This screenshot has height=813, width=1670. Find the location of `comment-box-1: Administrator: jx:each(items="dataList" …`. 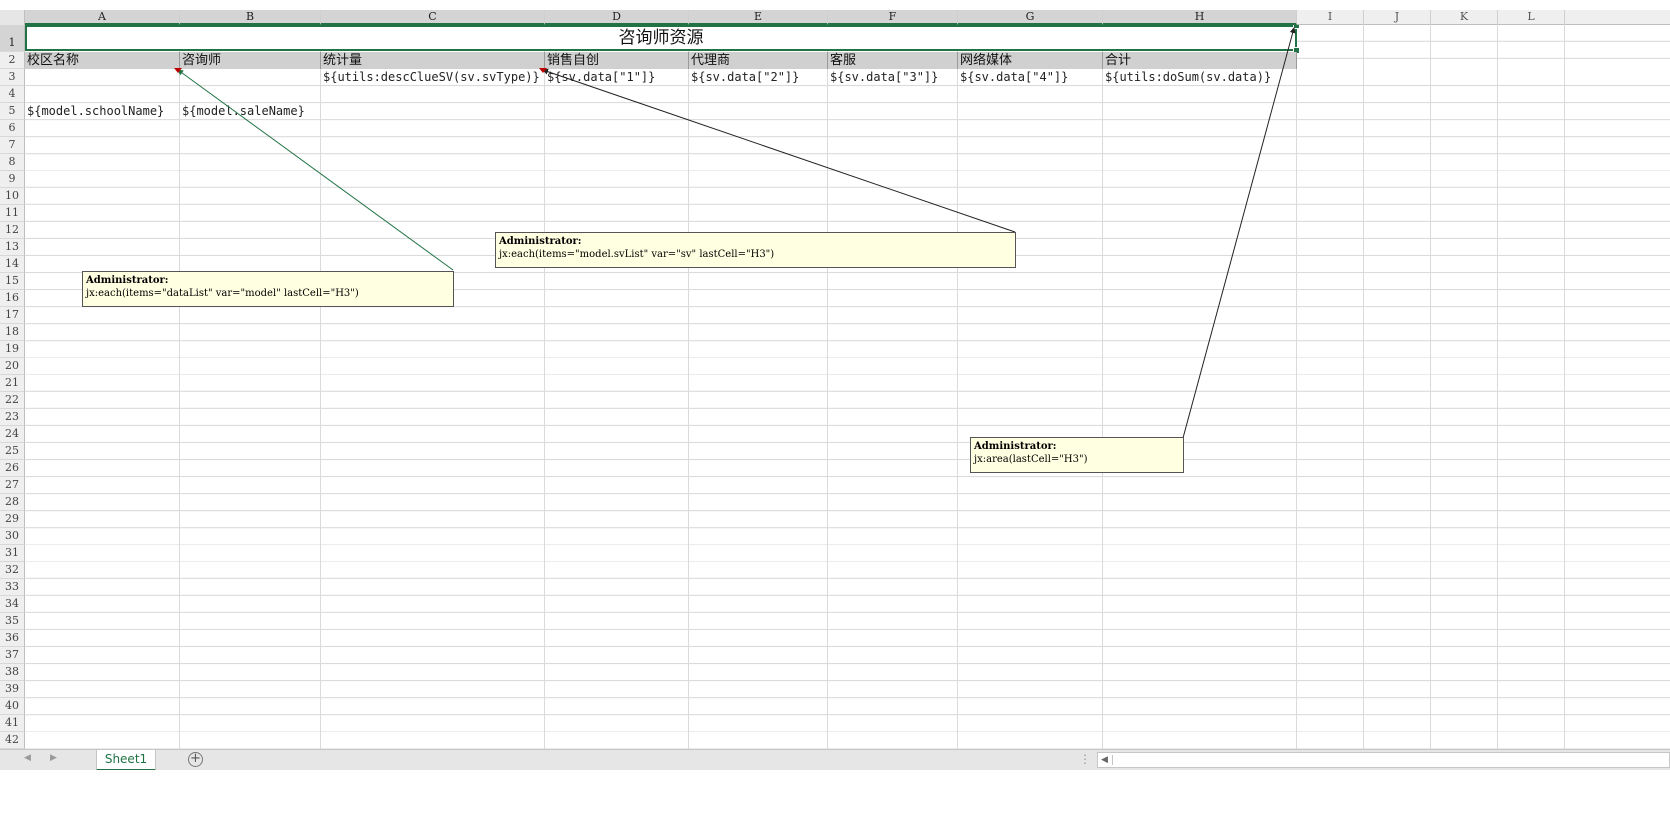

comment-box-1: Administrator: jx:each(items="dataList" … is located at coordinates (268, 289).